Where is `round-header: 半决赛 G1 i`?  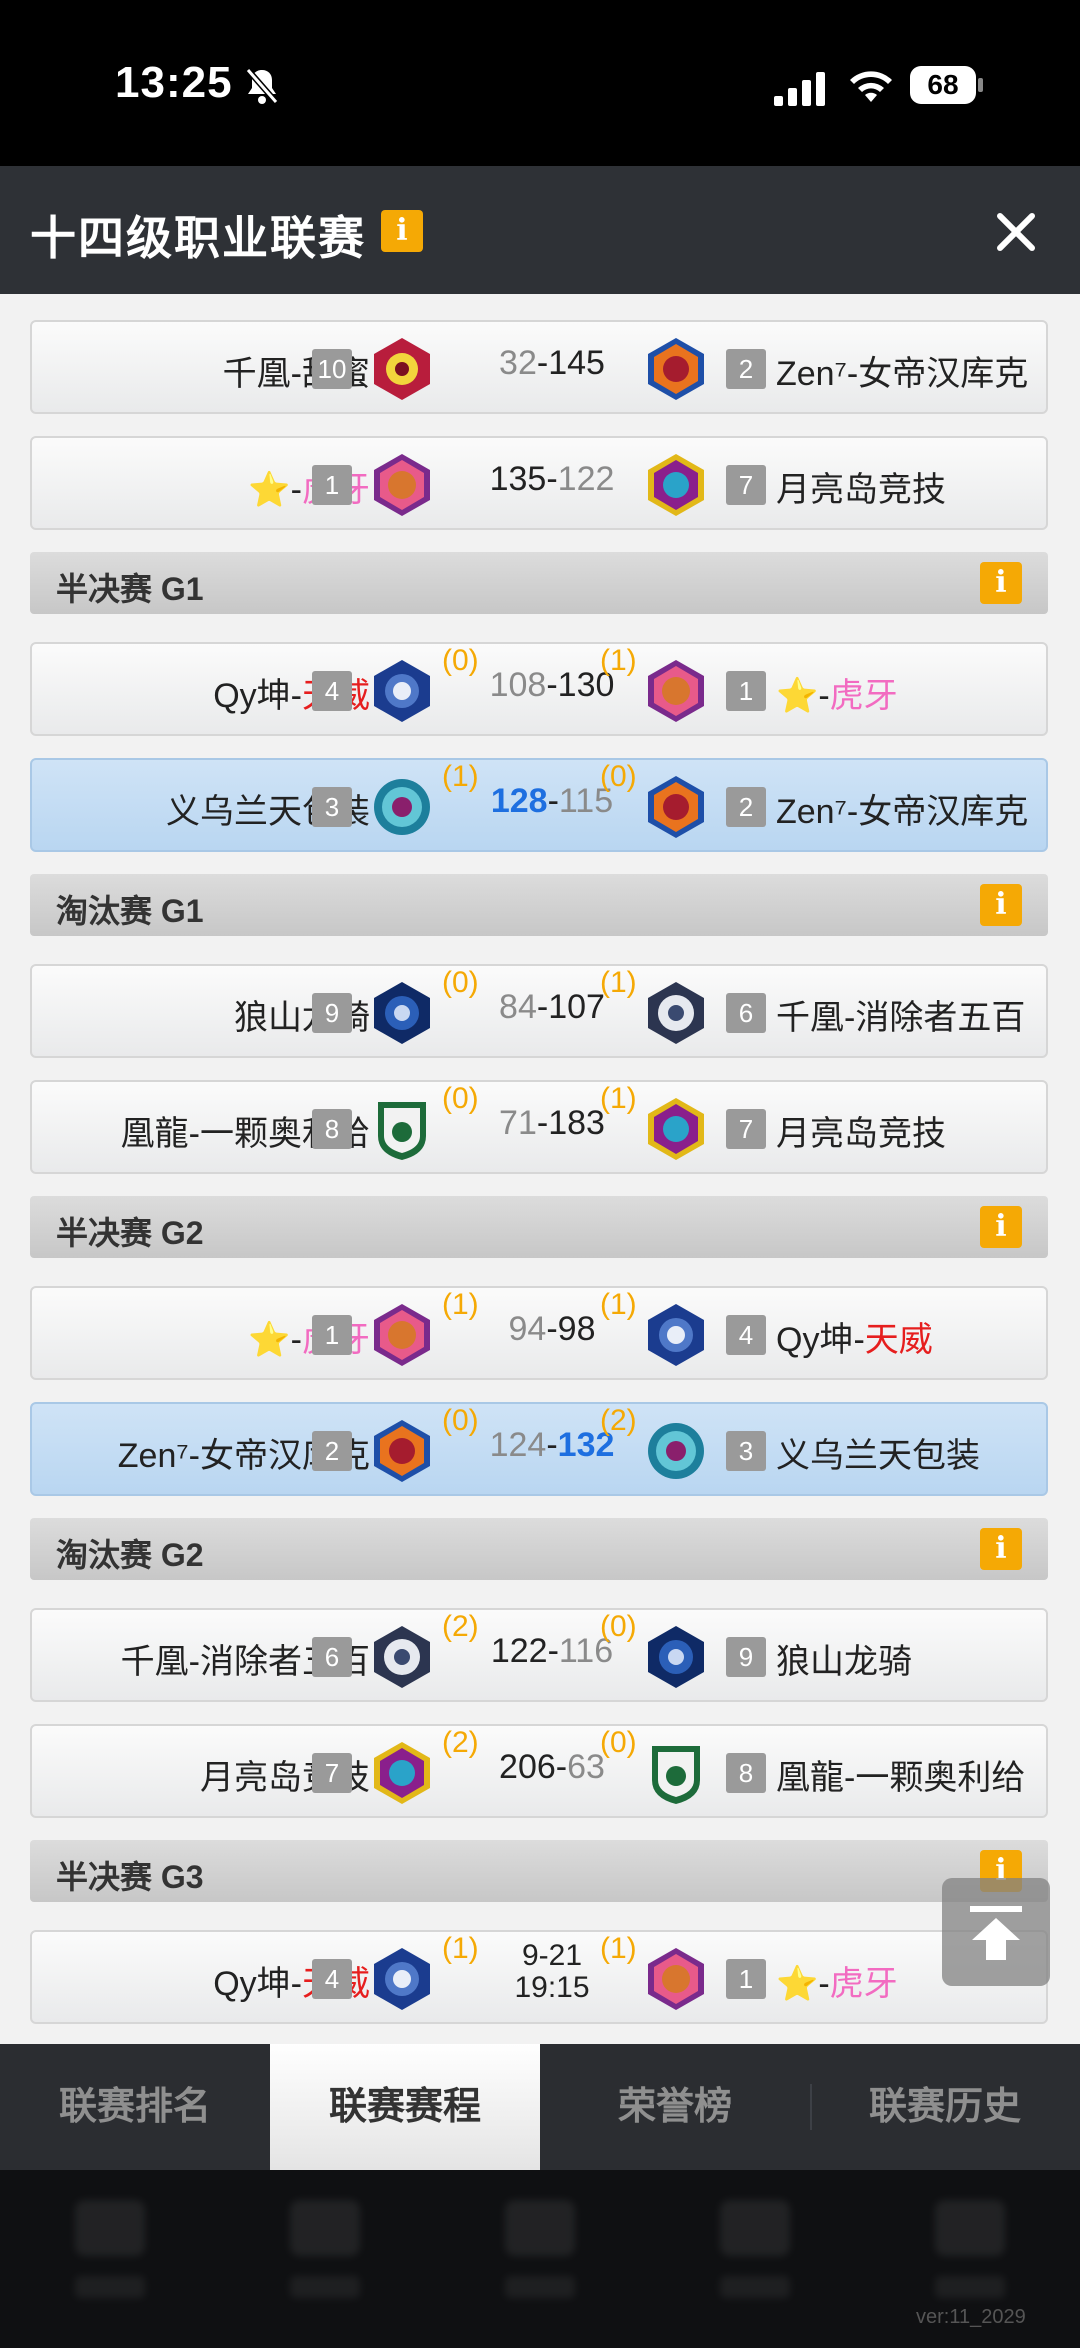
round-header: 半决赛 G1 i is located at coordinates (539, 583).